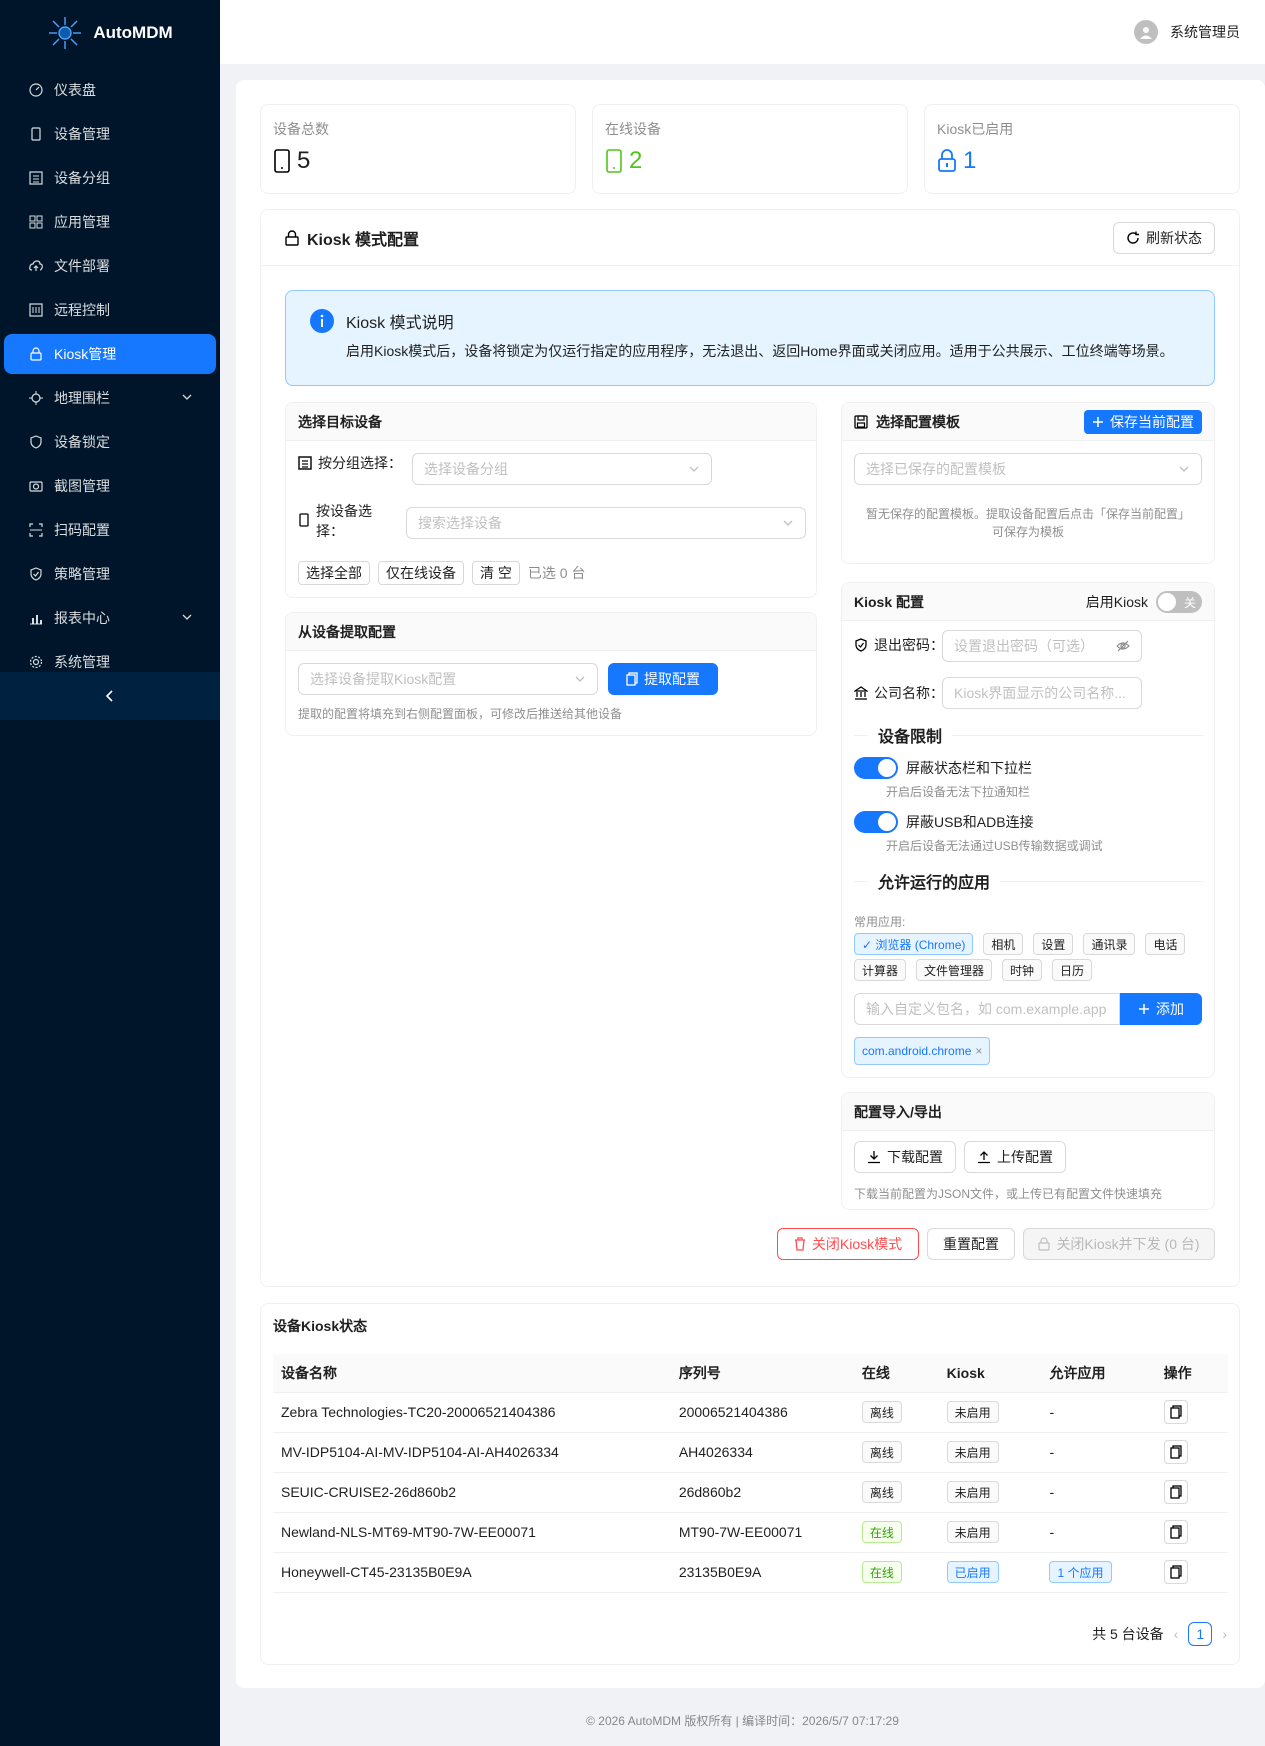 The height and width of the screenshot is (1746, 1265). I want to click on template-empty-hint-2: 可保存为模板, so click(1027, 532).